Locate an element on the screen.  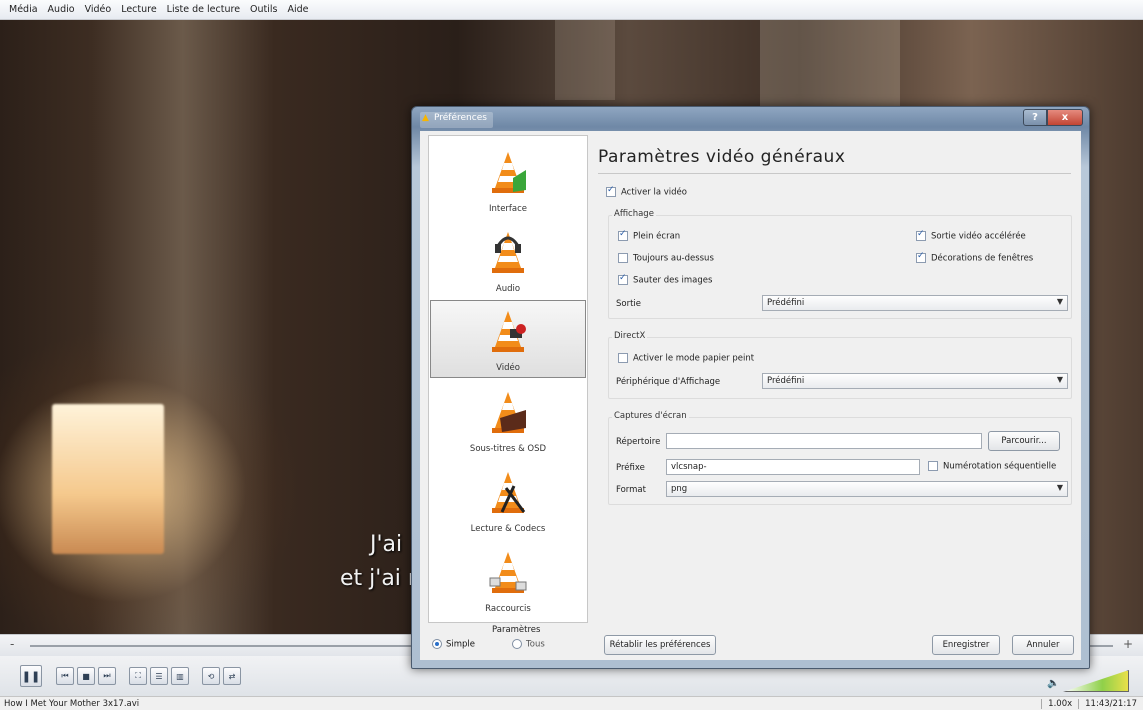
menu-media: Média is located at coordinates (23, 9).